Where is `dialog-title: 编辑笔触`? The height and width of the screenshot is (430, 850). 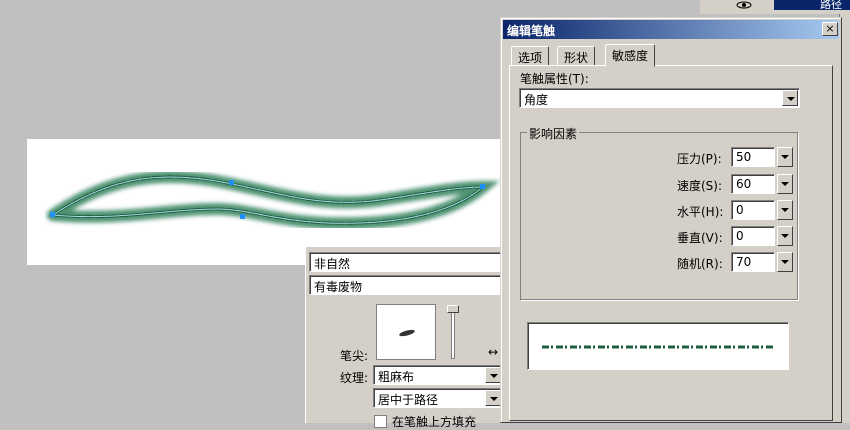 dialog-title: 编辑笔触 is located at coordinates (531, 31).